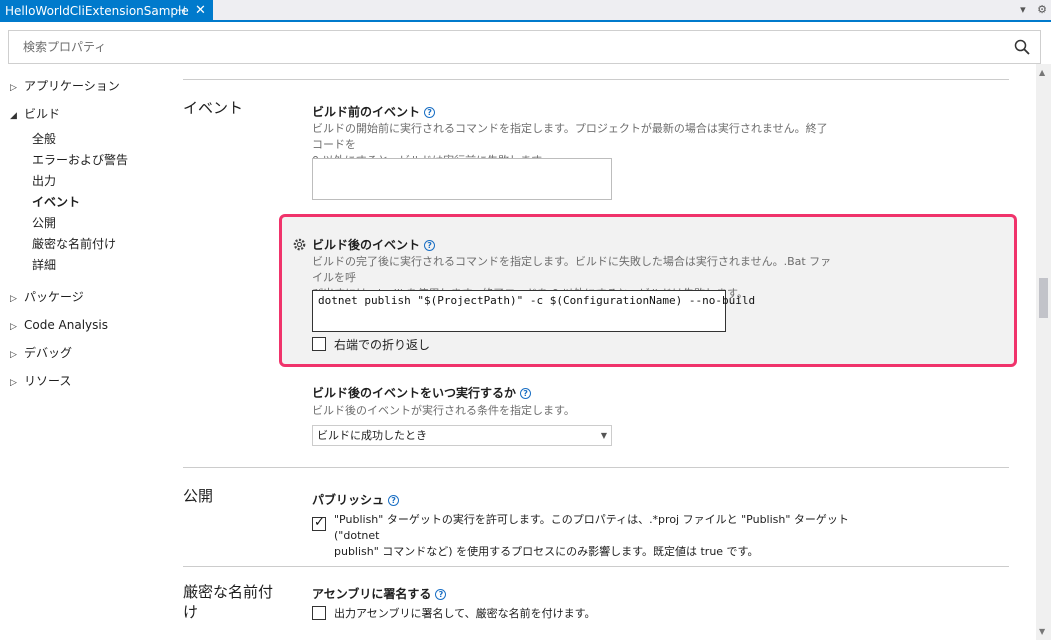  I want to click on chevron-down-icon: ▼, so click(603, 435).